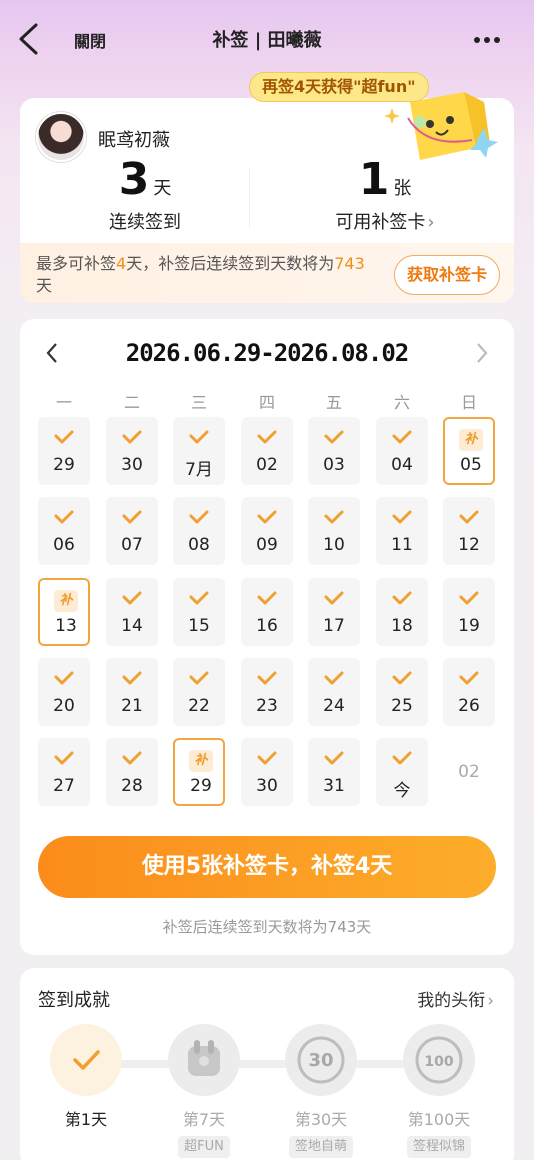 The width and height of the screenshot is (534, 1160). What do you see at coordinates (132, 545) in the screenshot?
I see `day-number: 07` at bounding box center [132, 545].